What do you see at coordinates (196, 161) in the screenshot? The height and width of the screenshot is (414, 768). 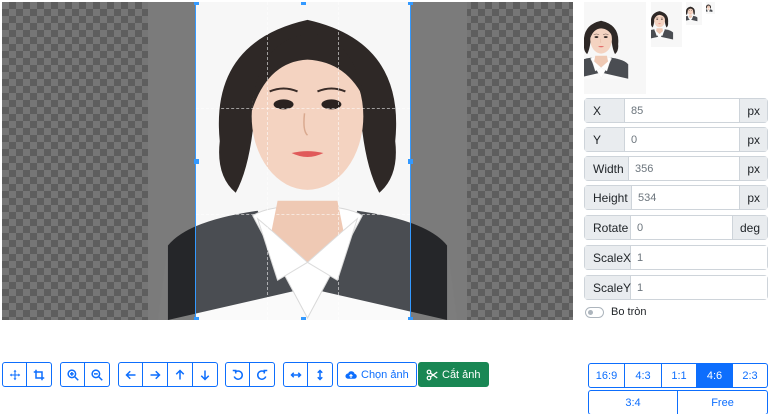 I see `crop-handle-w` at bounding box center [196, 161].